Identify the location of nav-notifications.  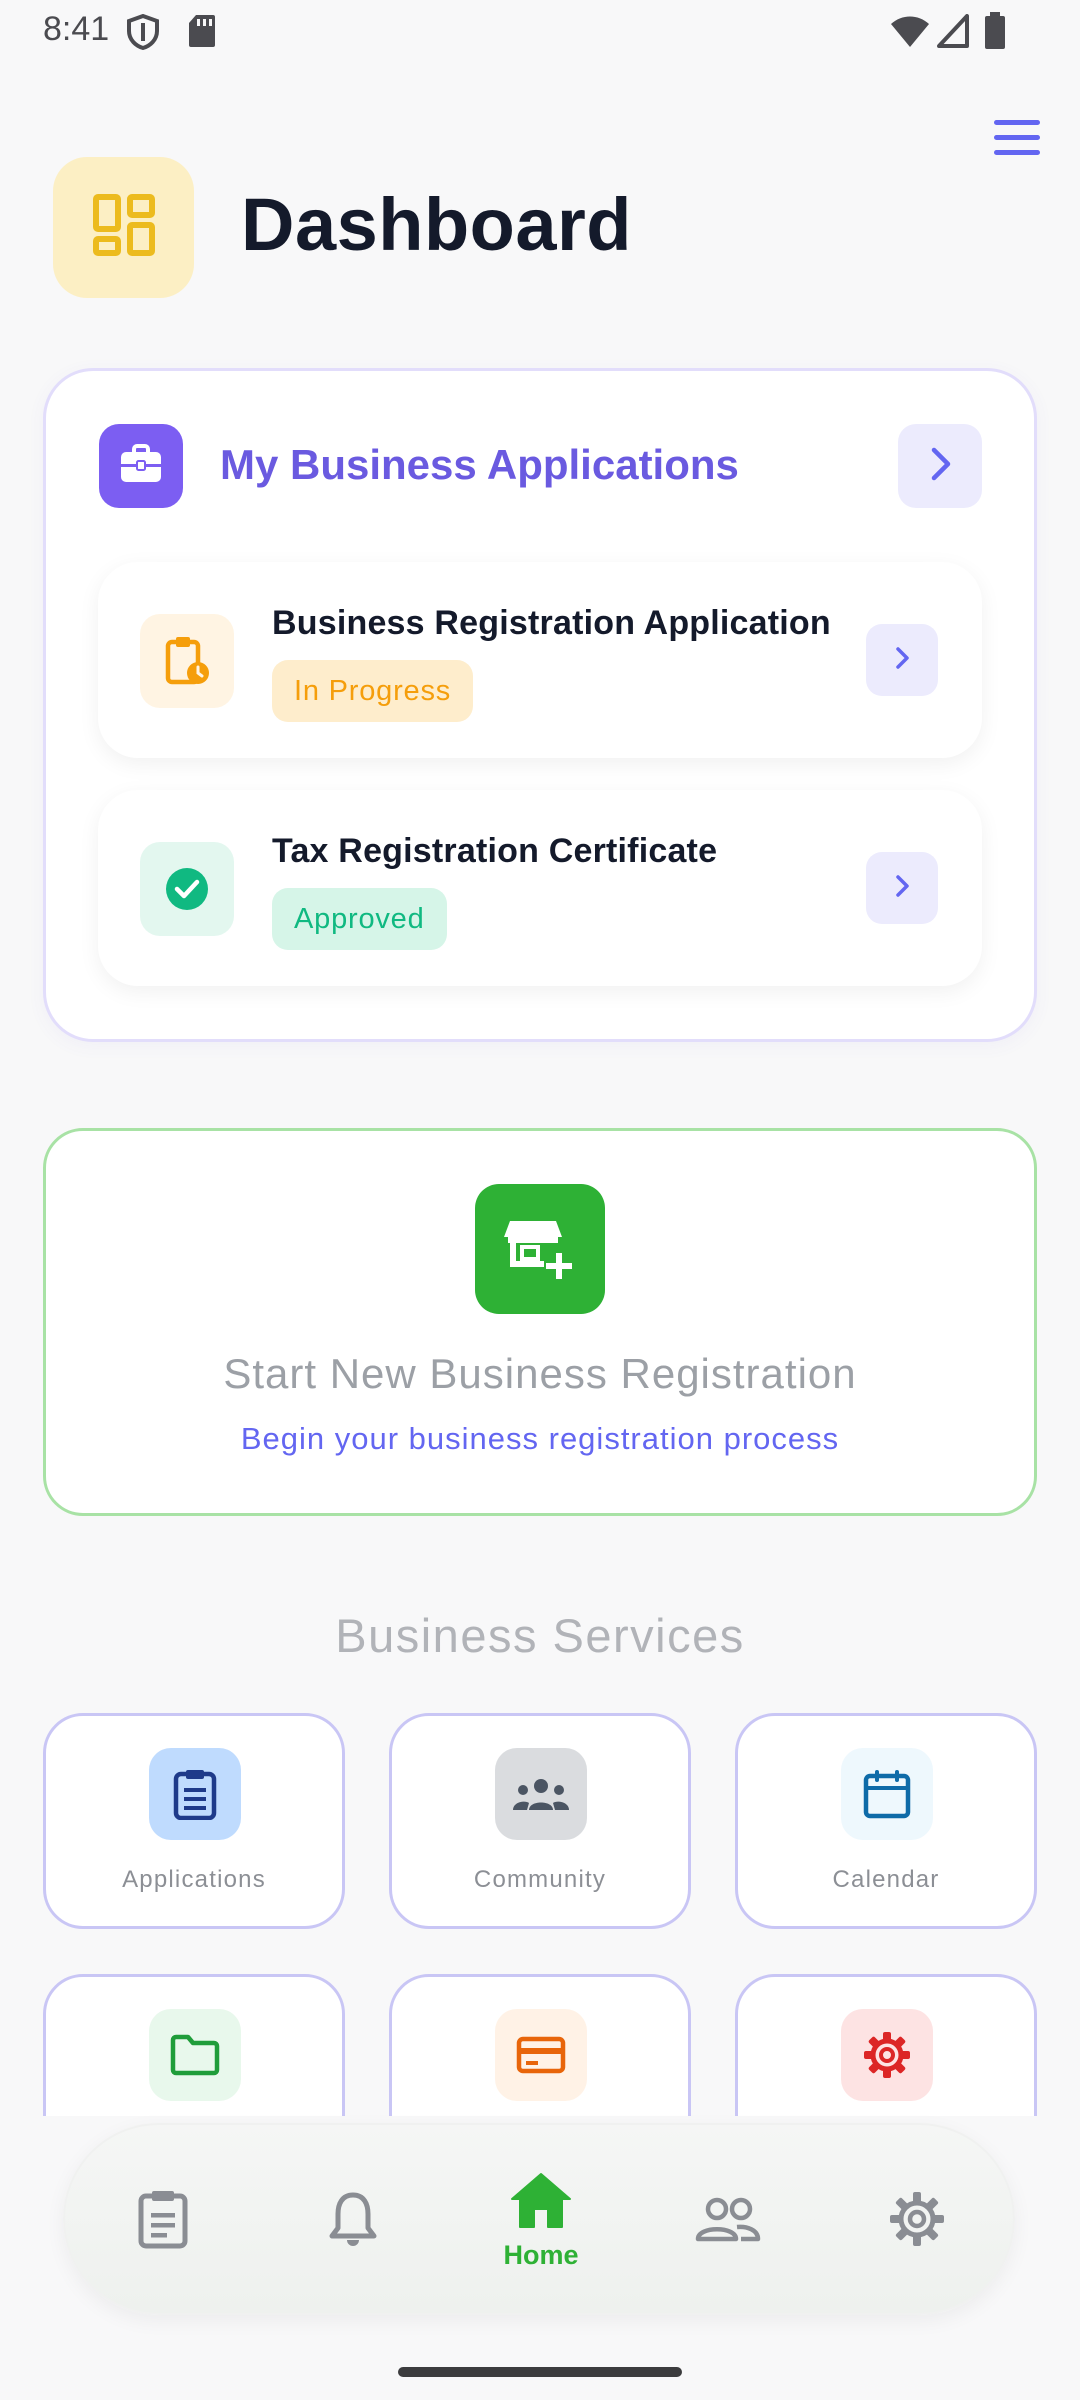
(353, 2221).